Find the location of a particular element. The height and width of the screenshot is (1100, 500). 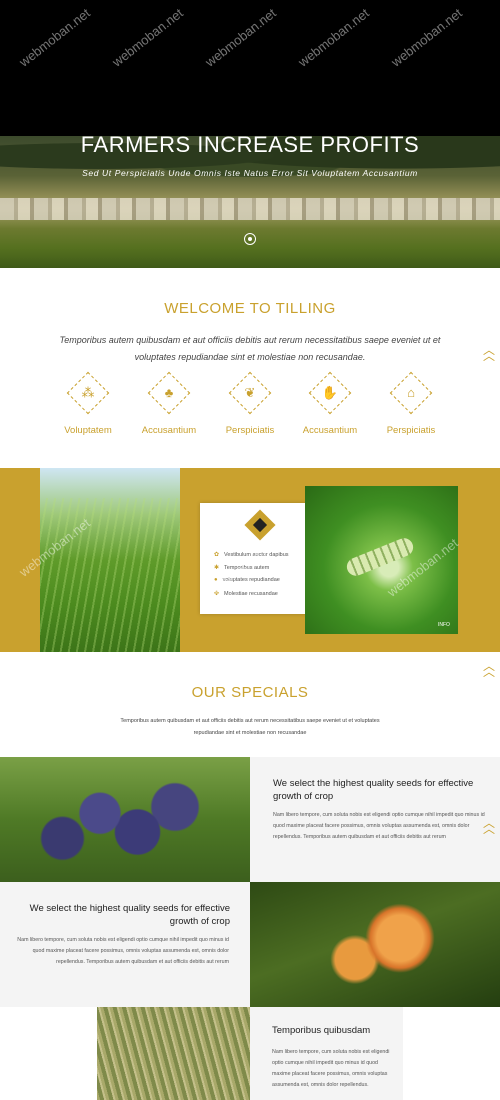

hand-seed-icon: ✋ is located at coordinates (330, 392).